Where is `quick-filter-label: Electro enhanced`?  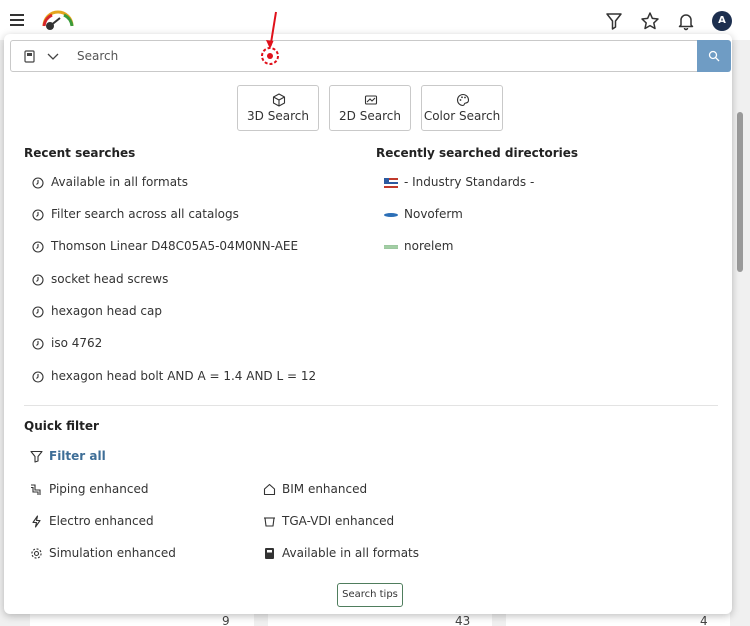
quick-filter-label: Electro enhanced is located at coordinates (101, 521).